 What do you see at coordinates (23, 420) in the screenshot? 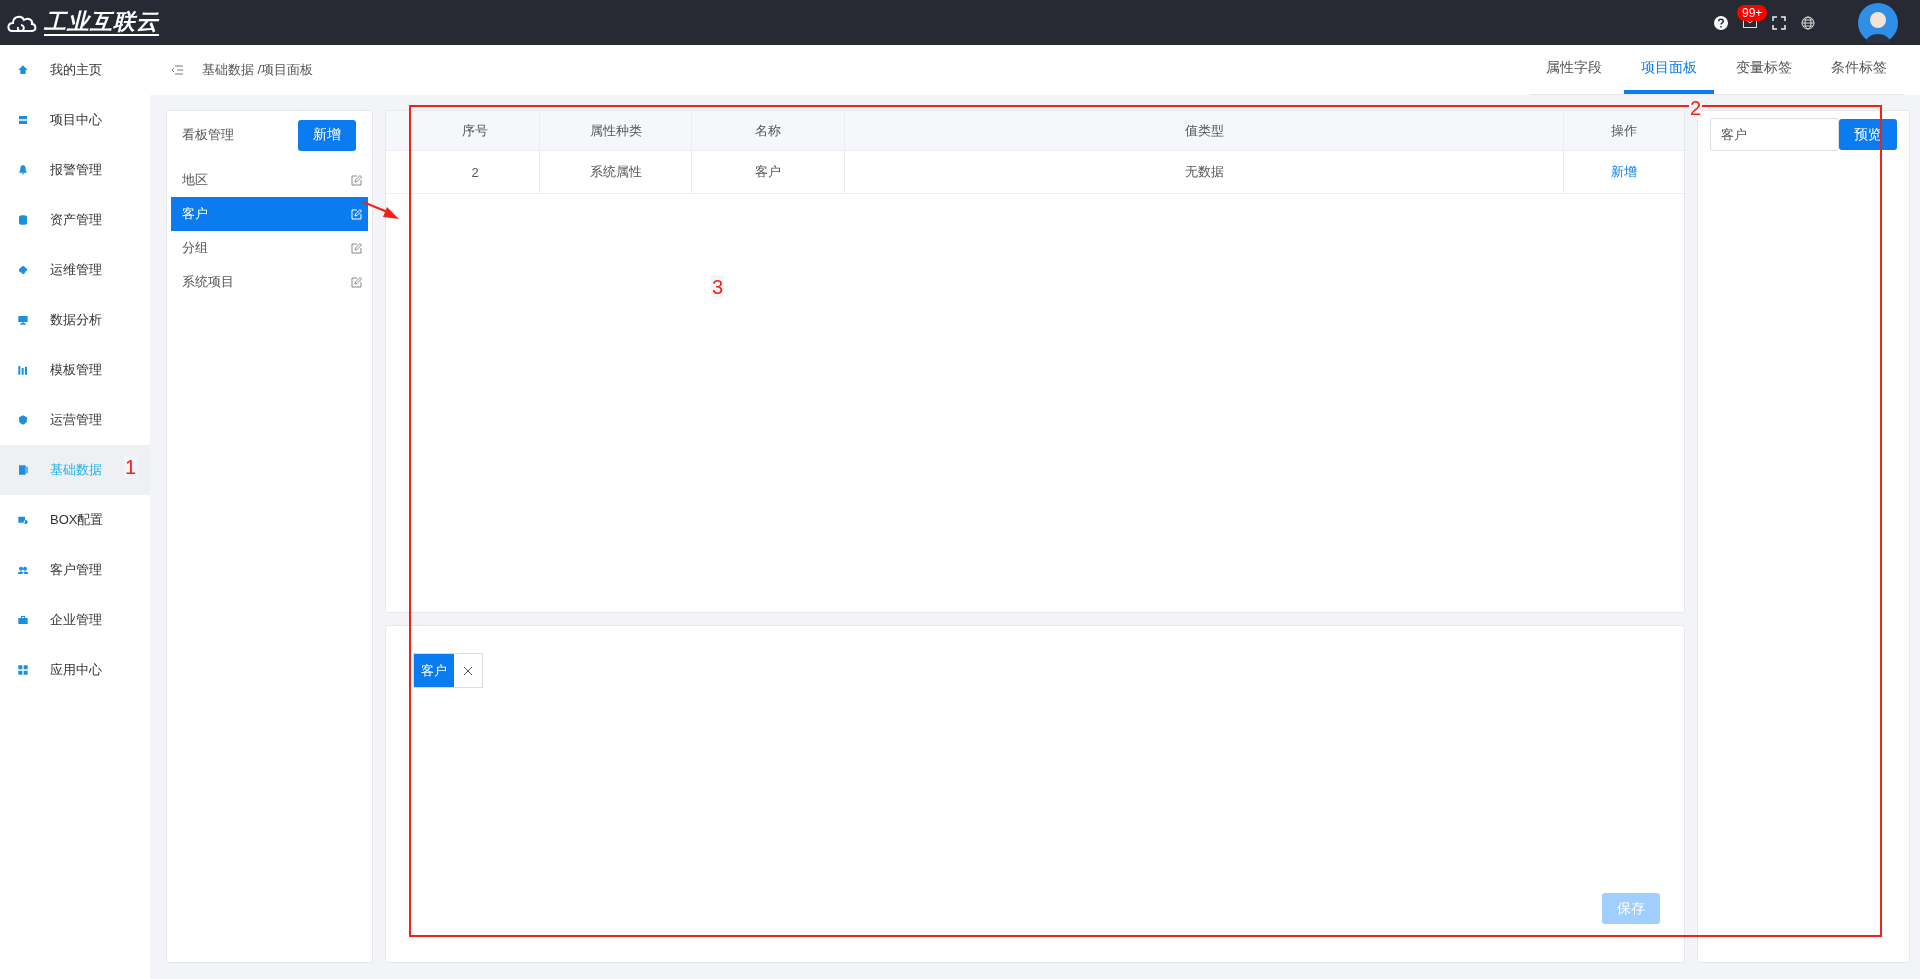
I see `shield-icon` at bounding box center [23, 420].